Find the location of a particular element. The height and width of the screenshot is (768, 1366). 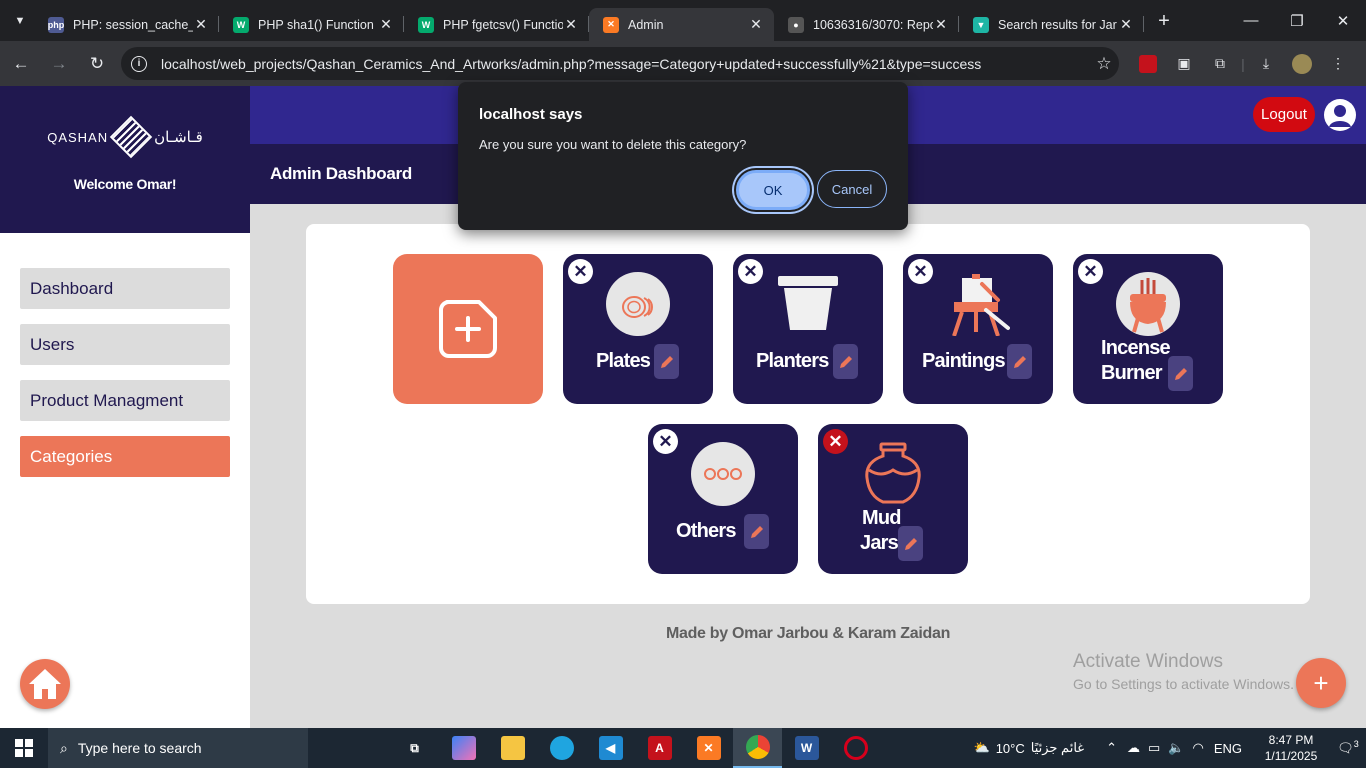

file-explorer-icon is located at coordinates (512, 748).